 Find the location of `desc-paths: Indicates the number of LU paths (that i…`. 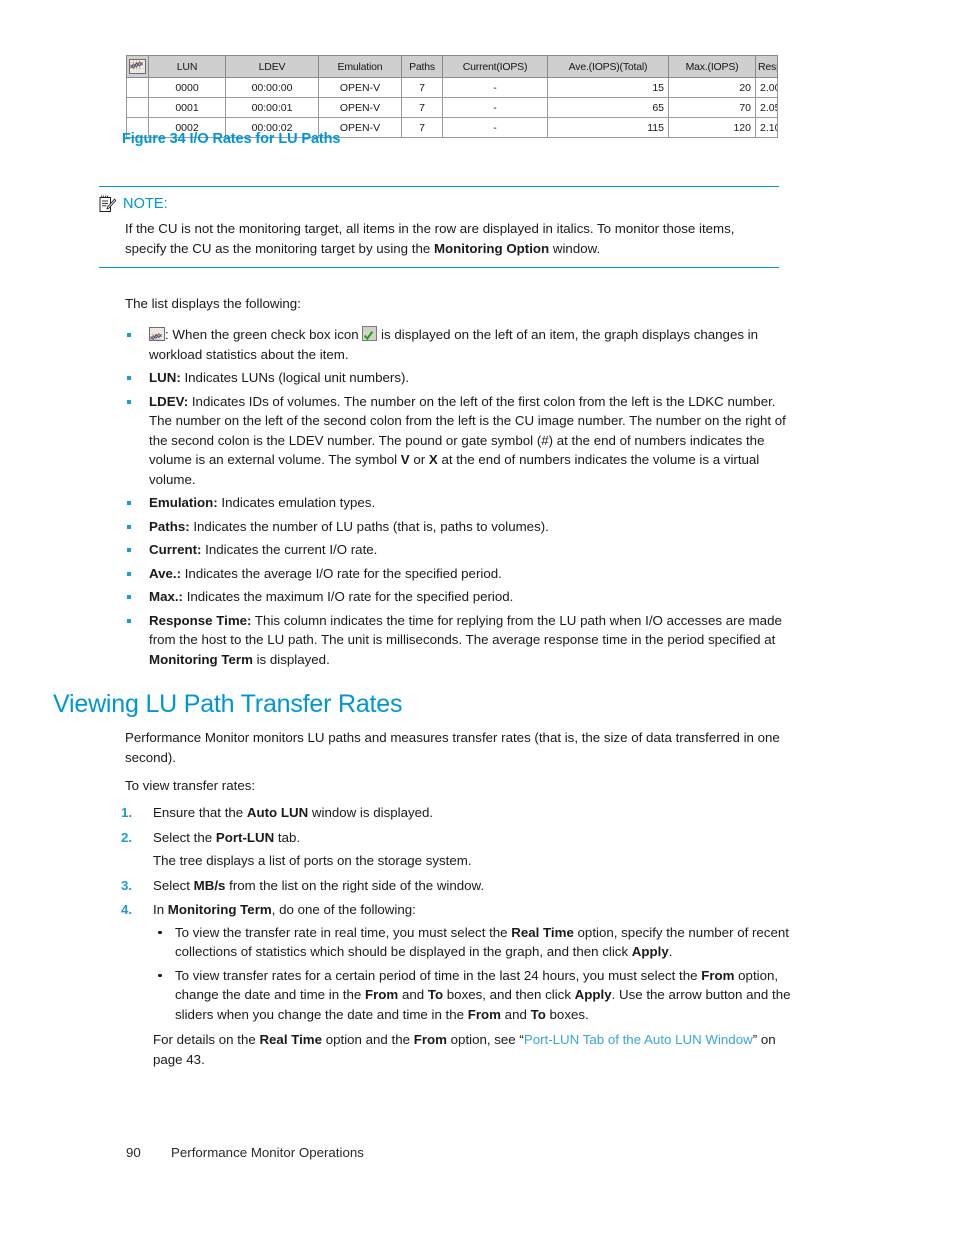

desc-paths: Indicates the number of LU paths (that i… is located at coordinates (369, 526).